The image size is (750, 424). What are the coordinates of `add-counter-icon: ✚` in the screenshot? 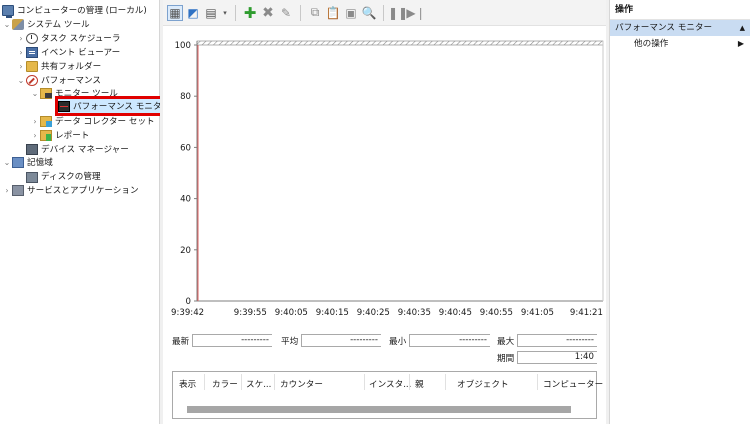 It's located at (250, 13).